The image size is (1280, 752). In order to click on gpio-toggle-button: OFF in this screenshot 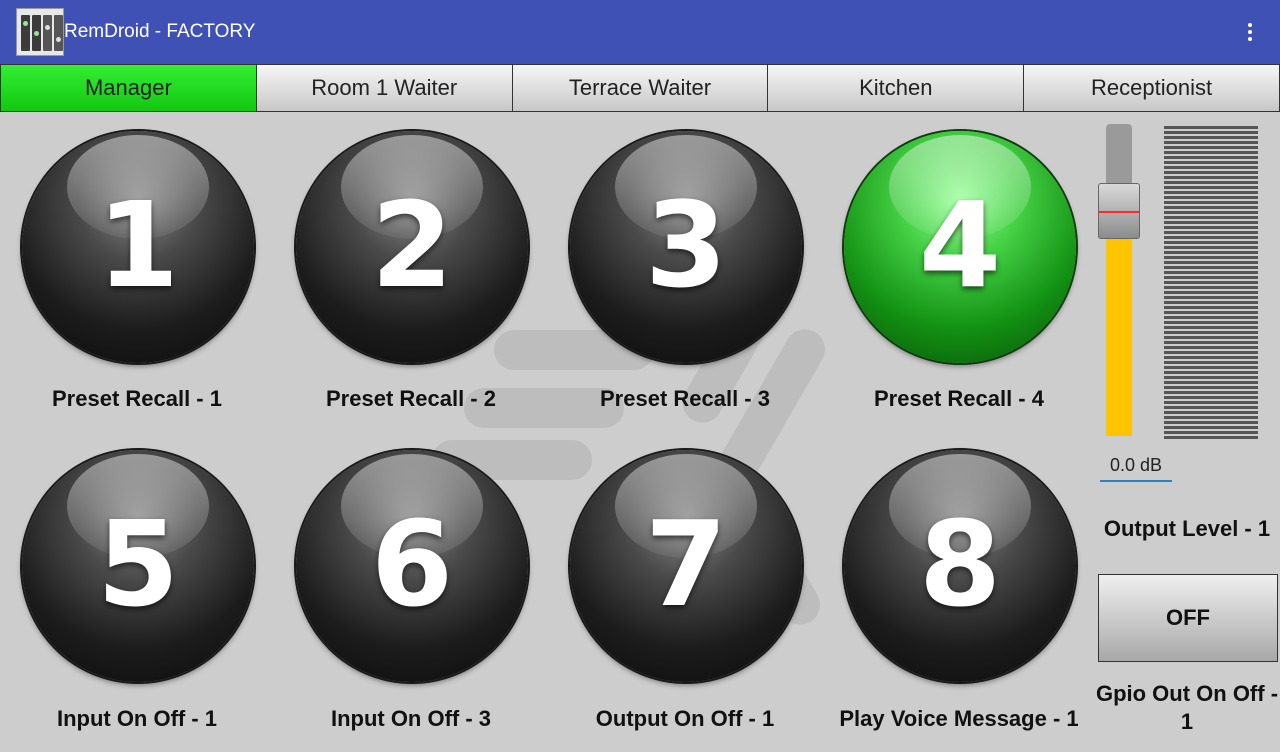, I will do `click(1188, 618)`.